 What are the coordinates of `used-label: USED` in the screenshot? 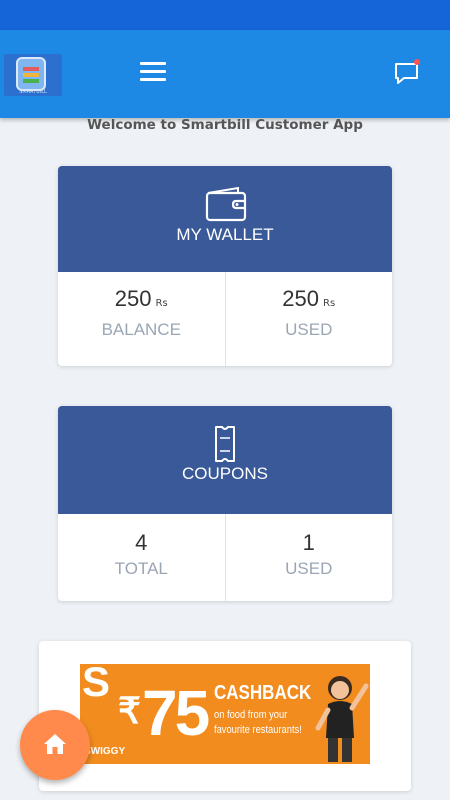 It's located at (309, 329).